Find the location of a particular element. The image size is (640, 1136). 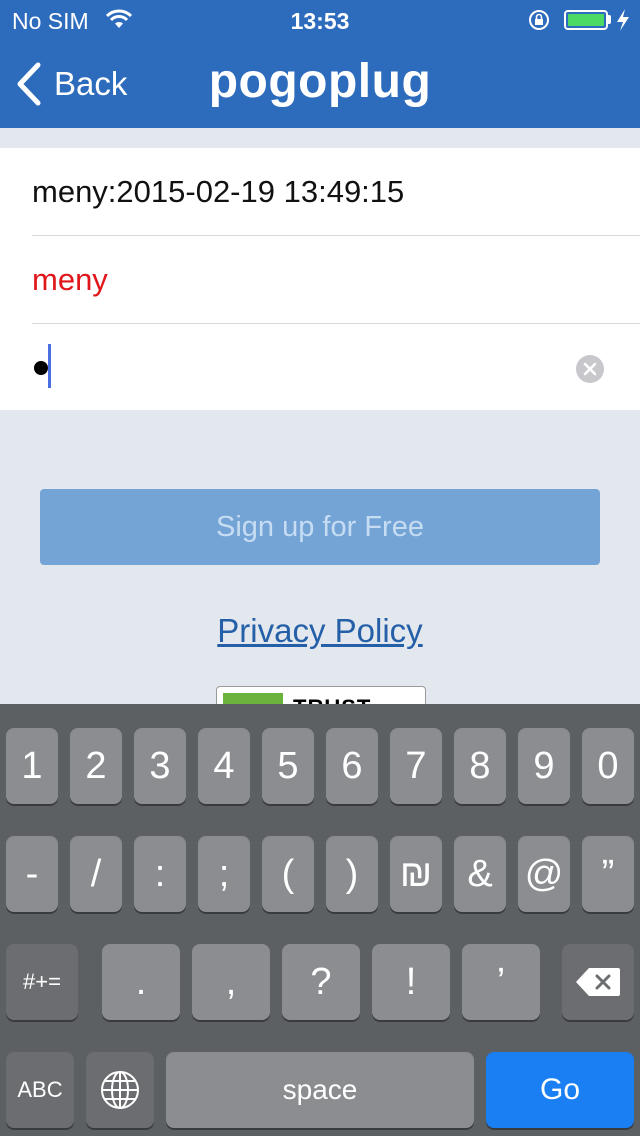

key-label: 4 is located at coordinates (224, 766).